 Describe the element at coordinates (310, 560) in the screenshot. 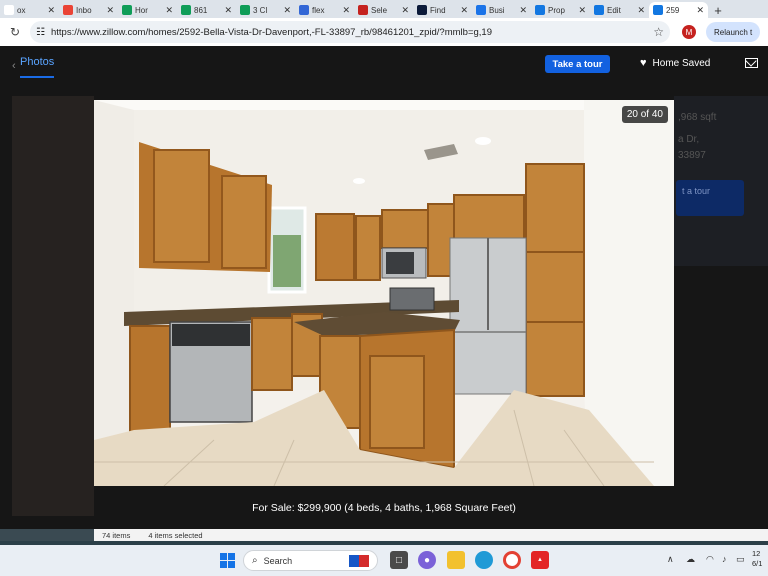

I see `taskbar-search: ⌕ Search` at that location.